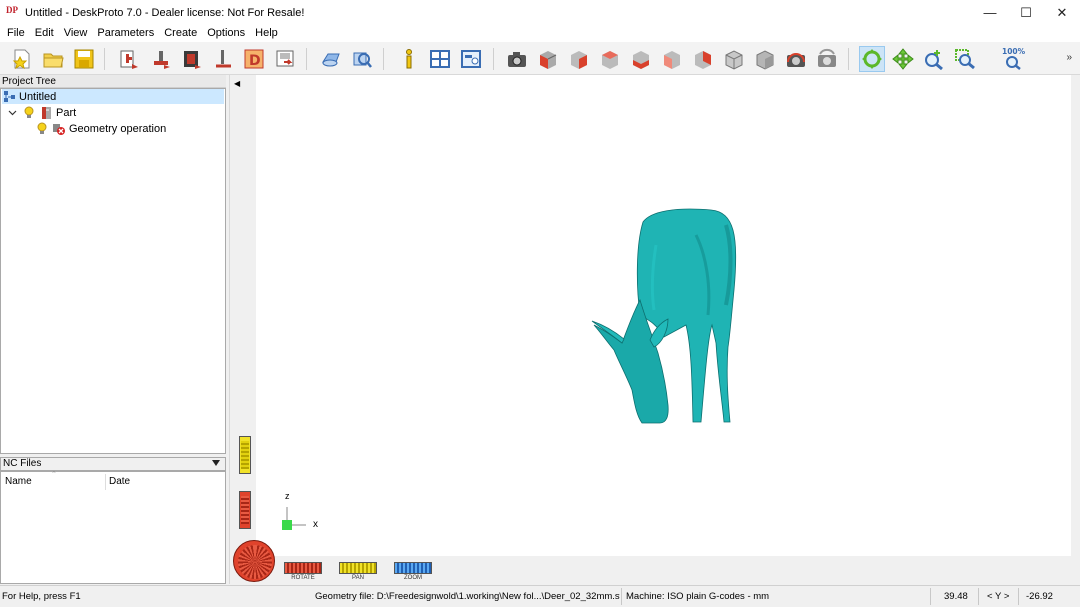  I want to click on tree-item-label: Untitled, so click(38, 96).